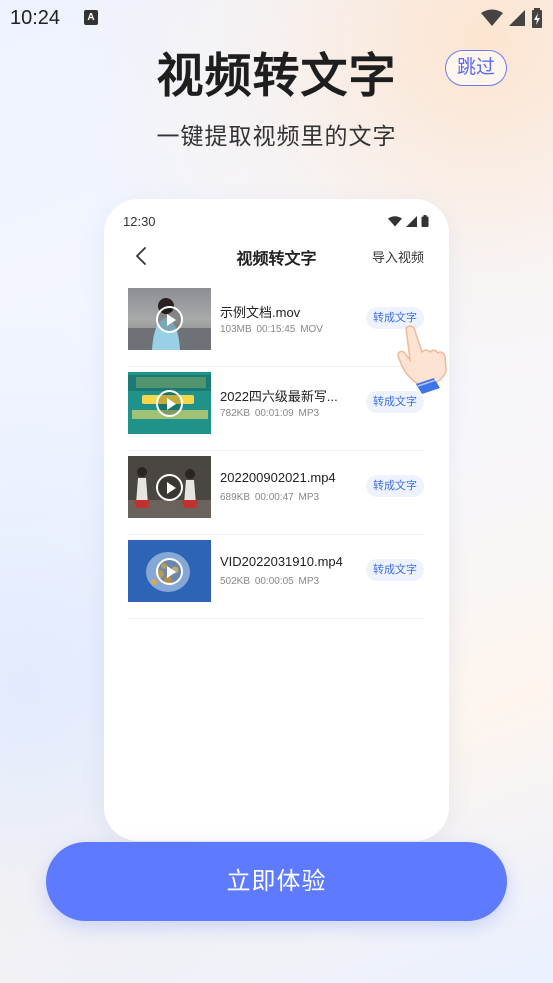 The height and width of the screenshot is (983, 553). I want to click on video-row: 202200902021.mp4 689KB 00:00:47 MP3 转成文字, so click(276, 493).